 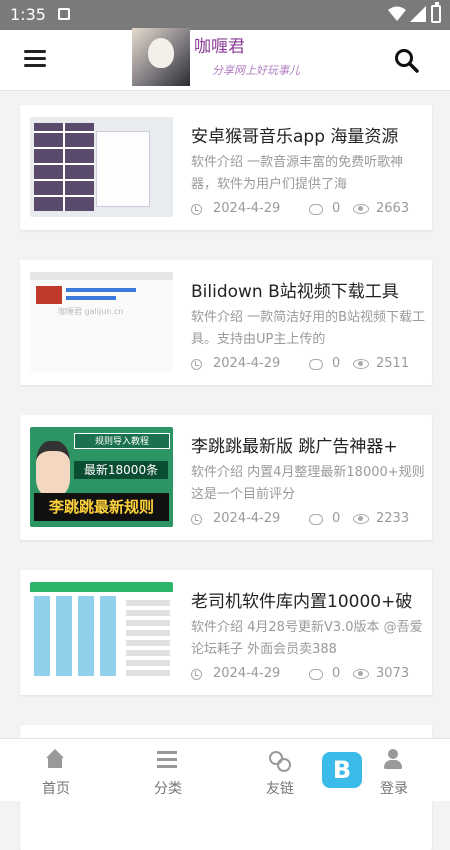 What do you see at coordinates (393, 208) in the screenshot?
I see `view-count: 2663` at bounding box center [393, 208].